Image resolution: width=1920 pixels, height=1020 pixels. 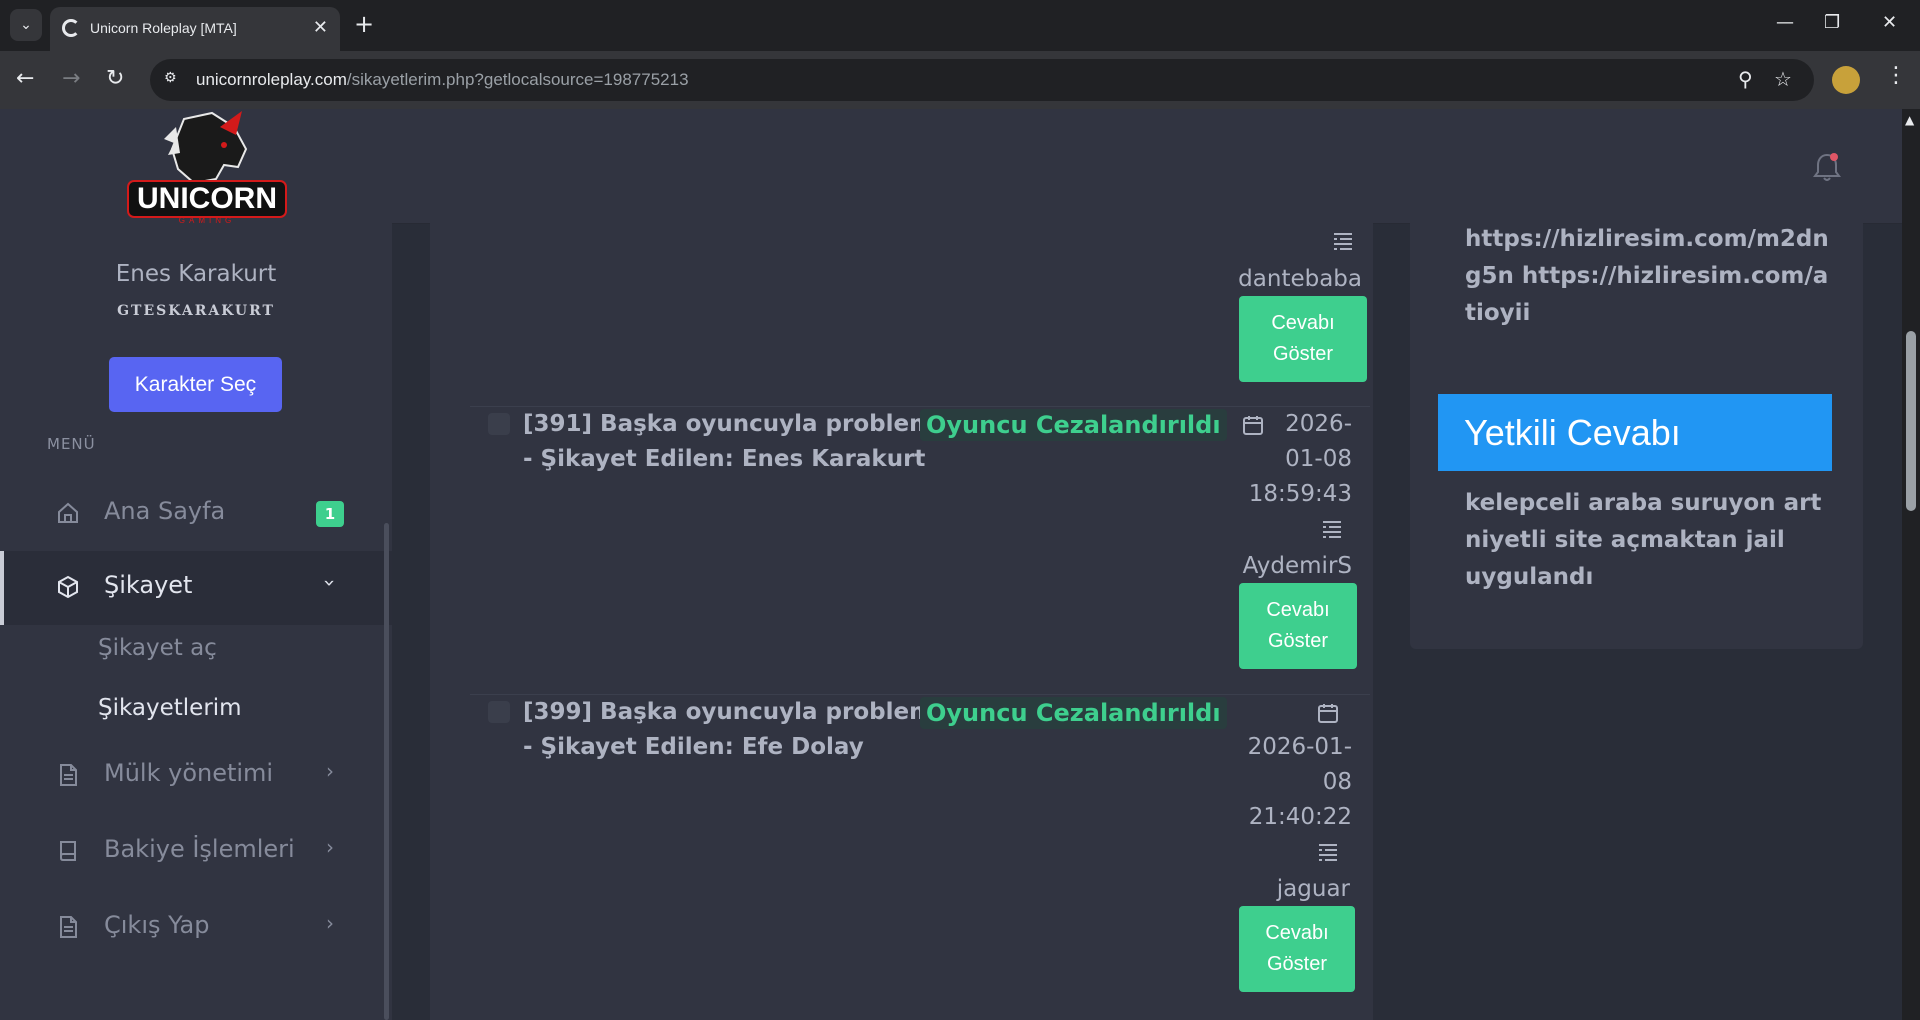 What do you see at coordinates (68, 512) in the screenshot?
I see `home-icon` at bounding box center [68, 512].